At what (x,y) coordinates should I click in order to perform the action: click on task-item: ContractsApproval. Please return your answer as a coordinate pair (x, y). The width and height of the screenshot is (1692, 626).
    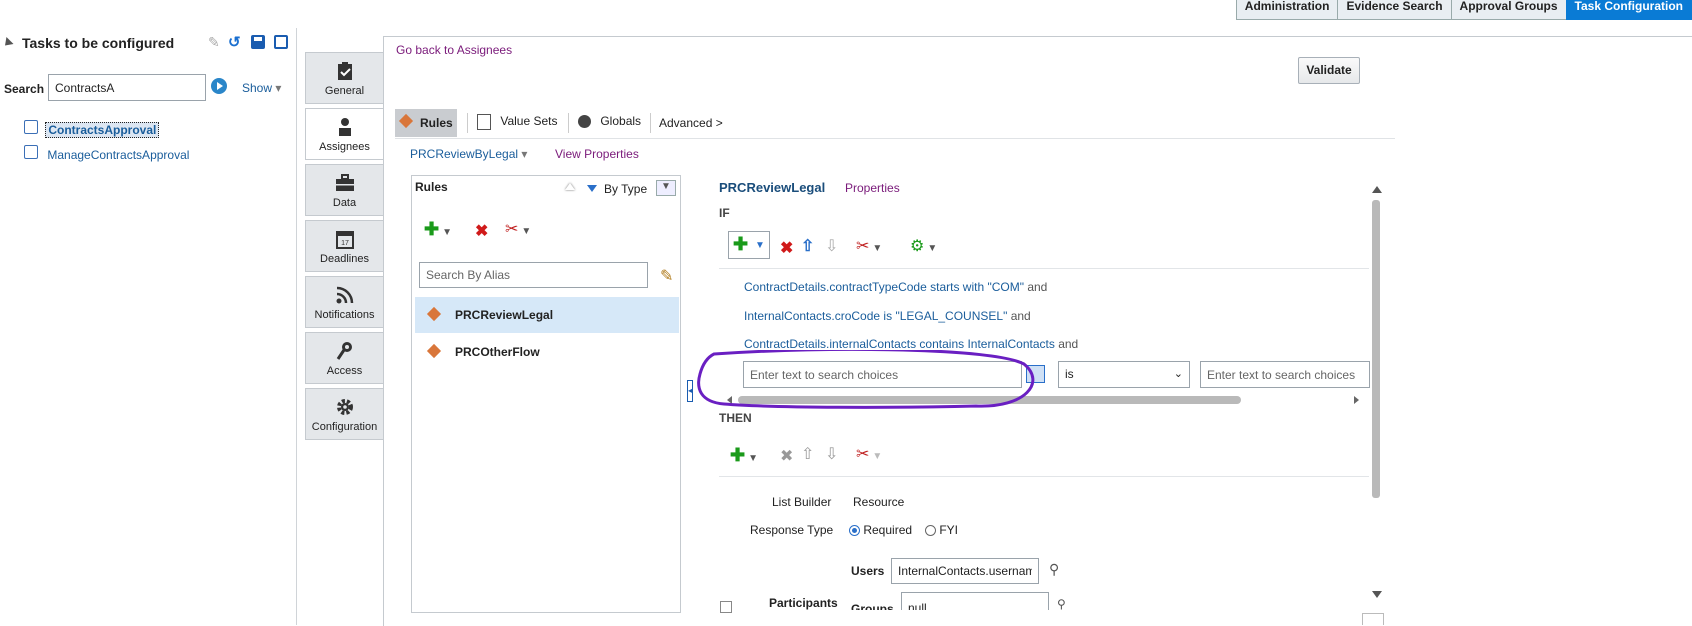
    Looking at the image, I should click on (92, 129).